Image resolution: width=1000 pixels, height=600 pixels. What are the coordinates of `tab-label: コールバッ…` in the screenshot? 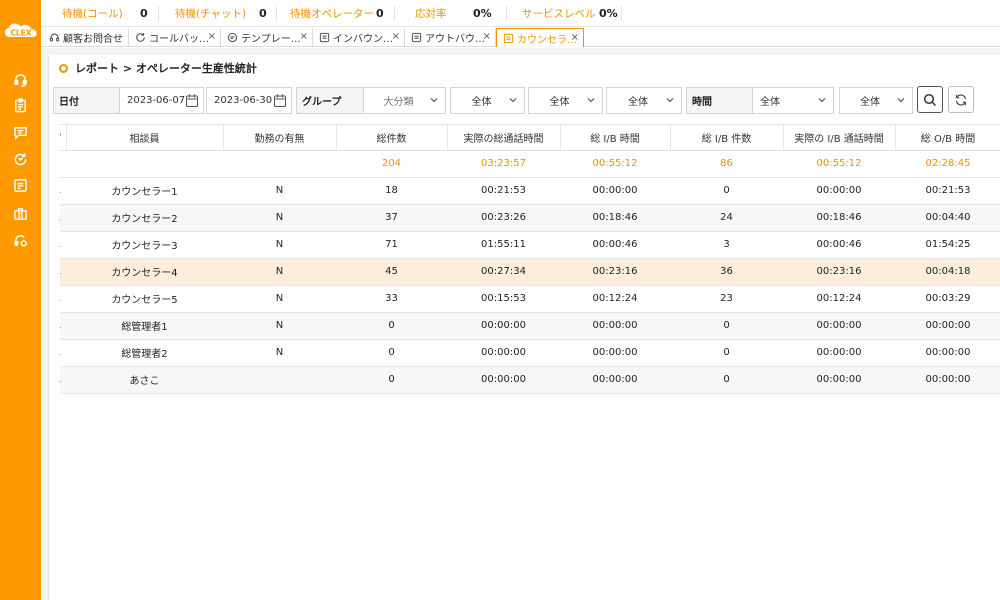 It's located at (179, 39).